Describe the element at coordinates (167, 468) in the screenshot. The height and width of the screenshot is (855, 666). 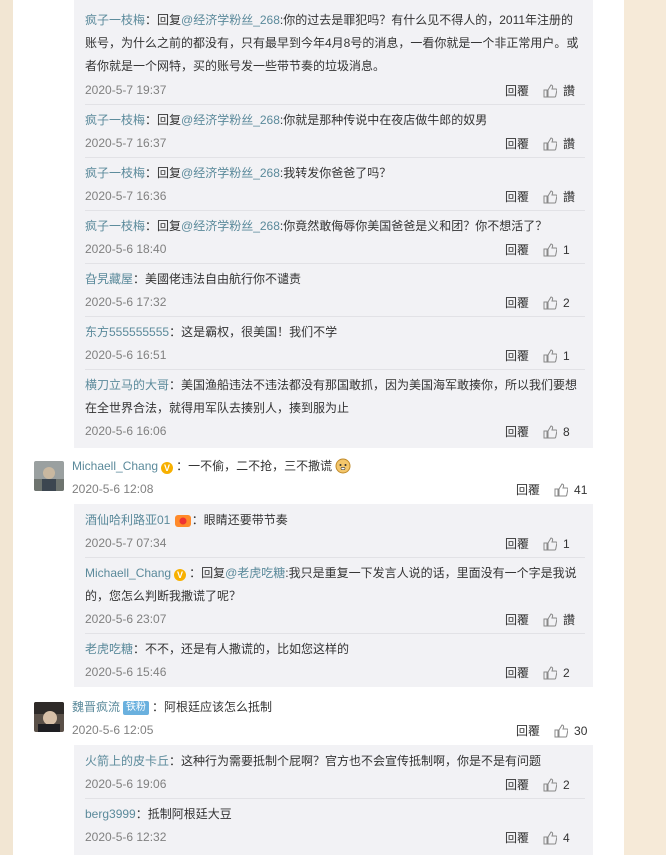
I see `verified-badge-icon: V` at that location.